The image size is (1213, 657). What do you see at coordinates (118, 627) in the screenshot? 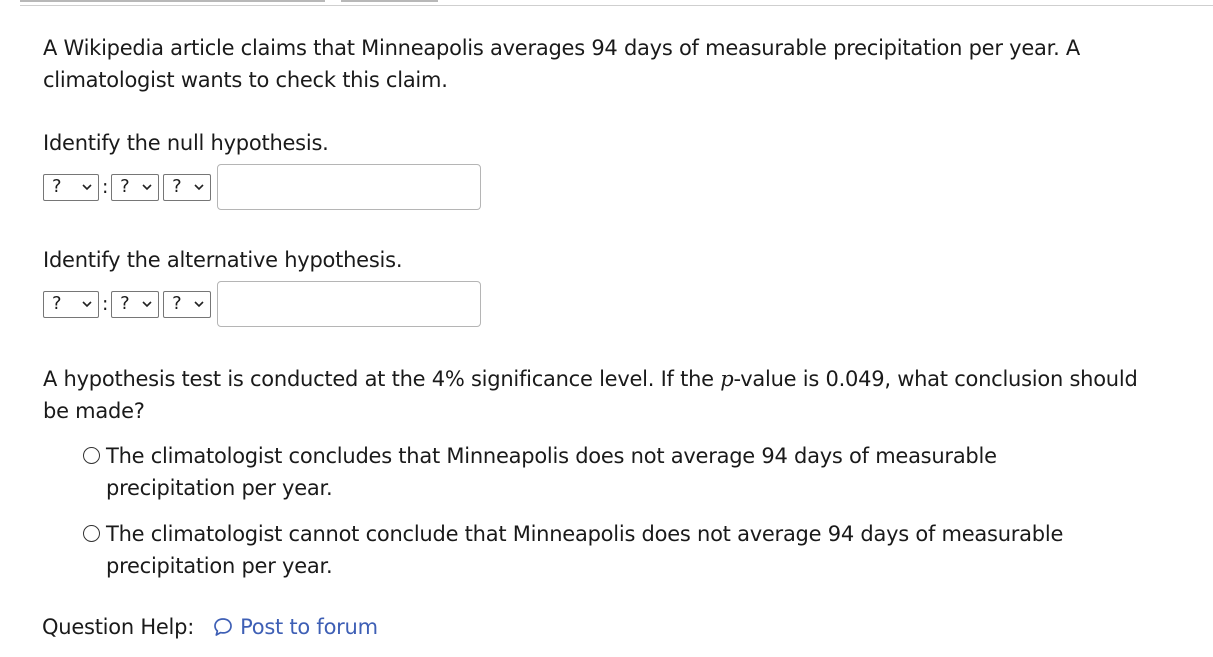
I see `question-help-label: Question Help:` at bounding box center [118, 627].